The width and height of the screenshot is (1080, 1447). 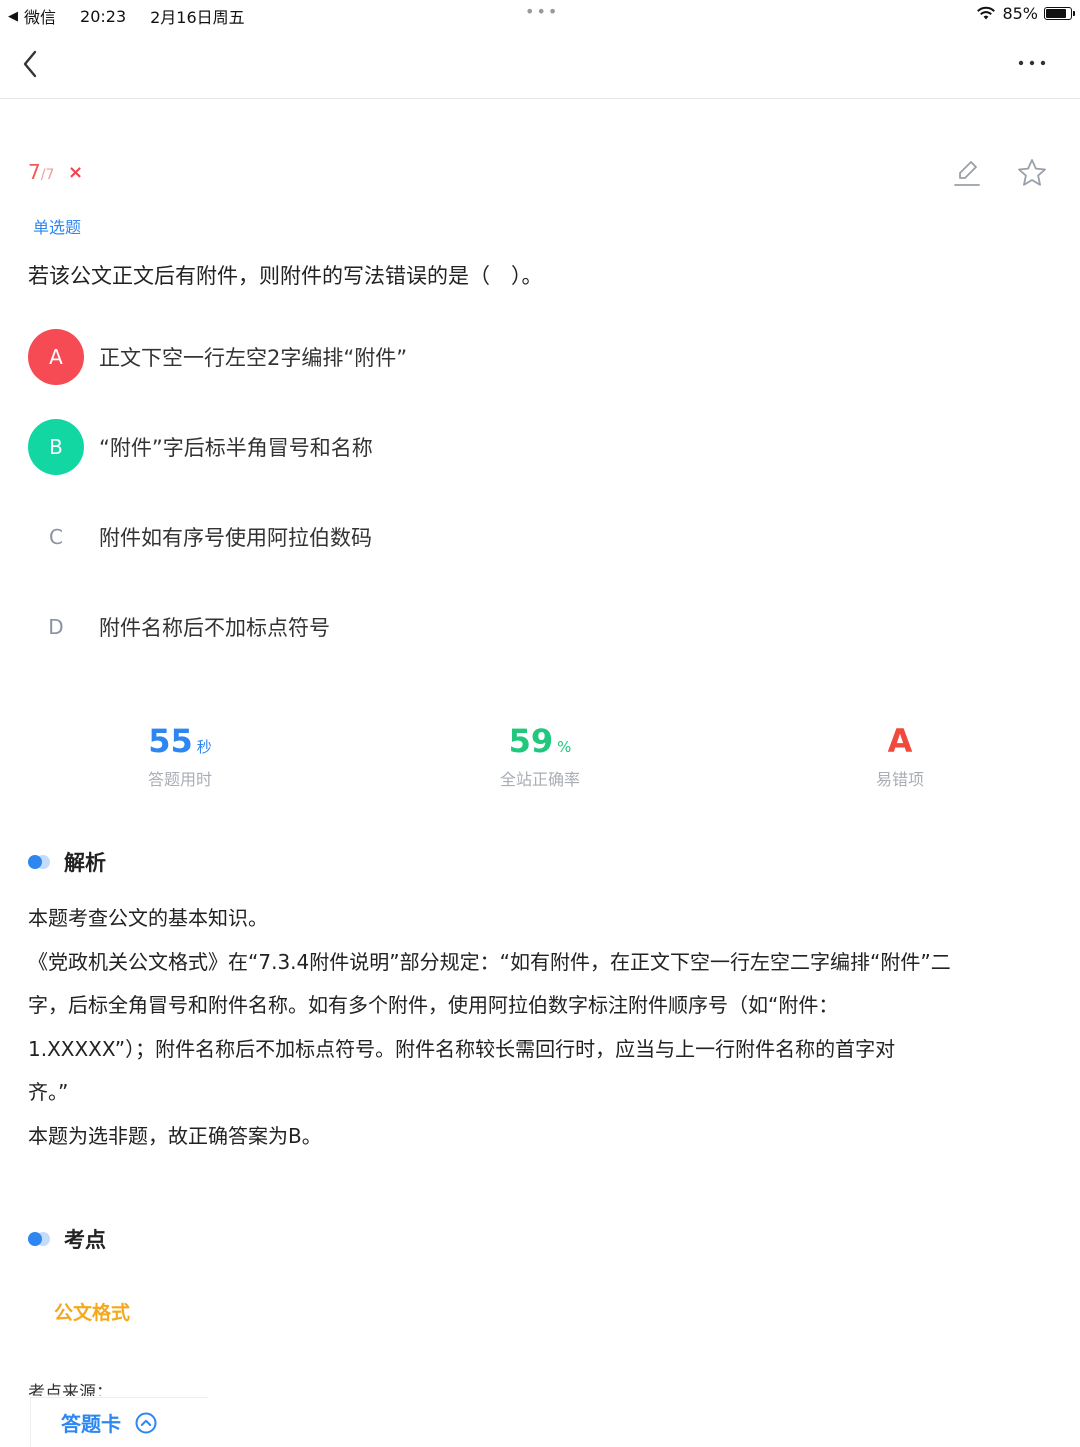 What do you see at coordinates (40, 16) in the screenshot?
I see `back-app-label: 微信` at bounding box center [40, 16].